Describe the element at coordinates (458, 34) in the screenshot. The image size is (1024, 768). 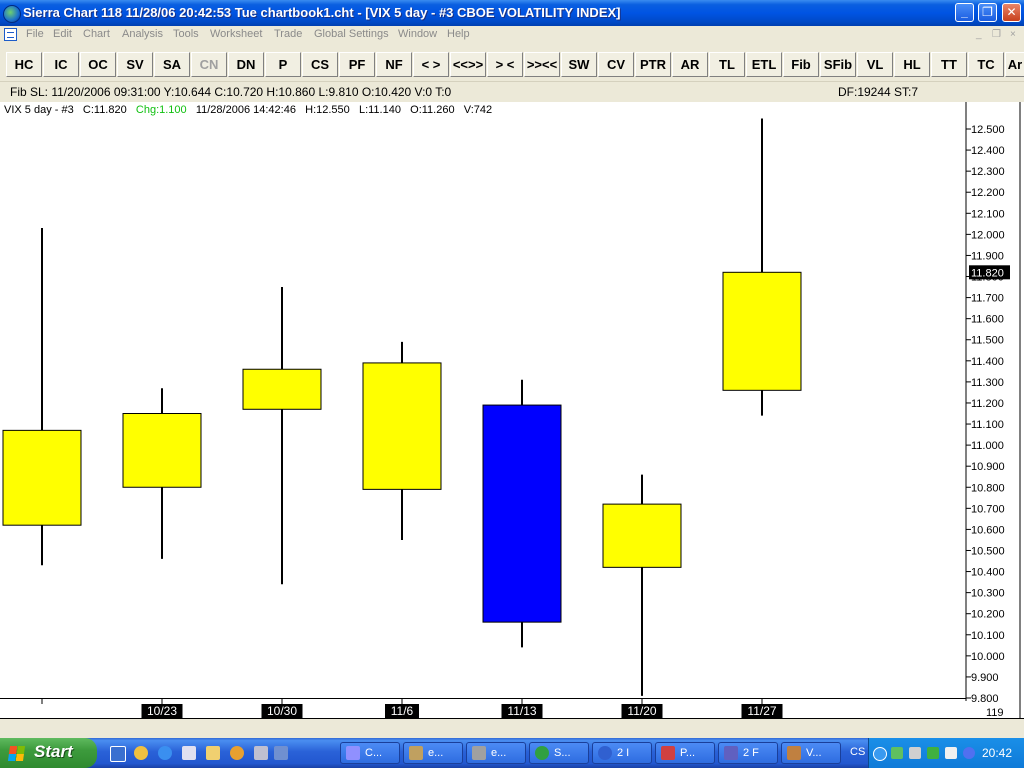
I see `menu-help: Help` at that location.